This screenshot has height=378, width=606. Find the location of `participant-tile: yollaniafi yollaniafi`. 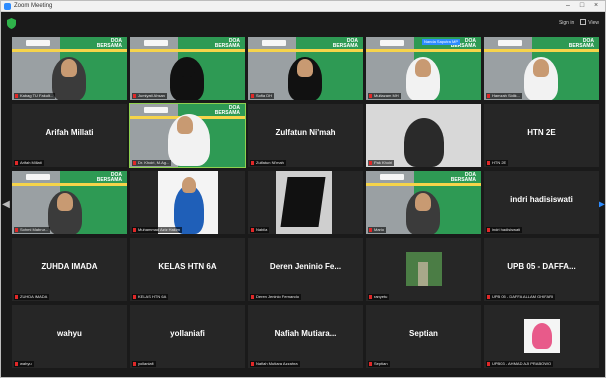

participant-tile: yollaniafi yollaniafi is located at coordinates (187, 336).